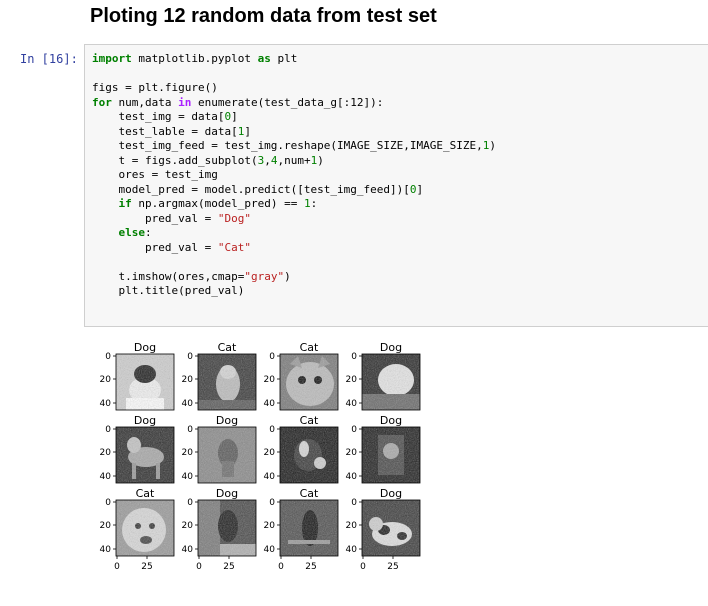 The image size is (708, 606). I want to click on code-token: test_img = data[, so click(158, 116).